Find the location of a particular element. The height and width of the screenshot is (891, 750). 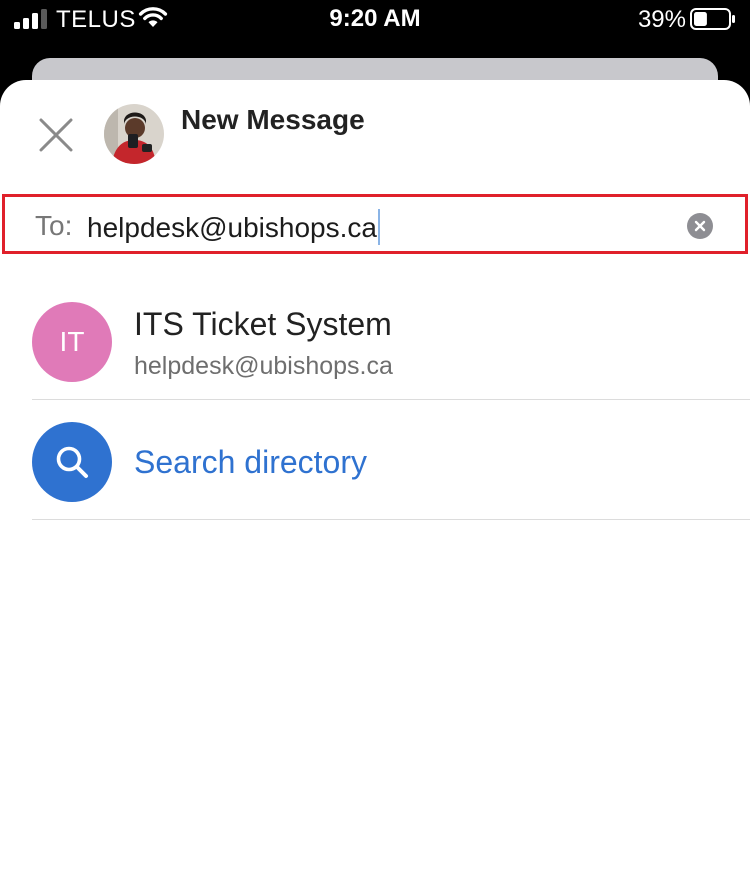

search-icon-circle is located at coordinates (72, 462).